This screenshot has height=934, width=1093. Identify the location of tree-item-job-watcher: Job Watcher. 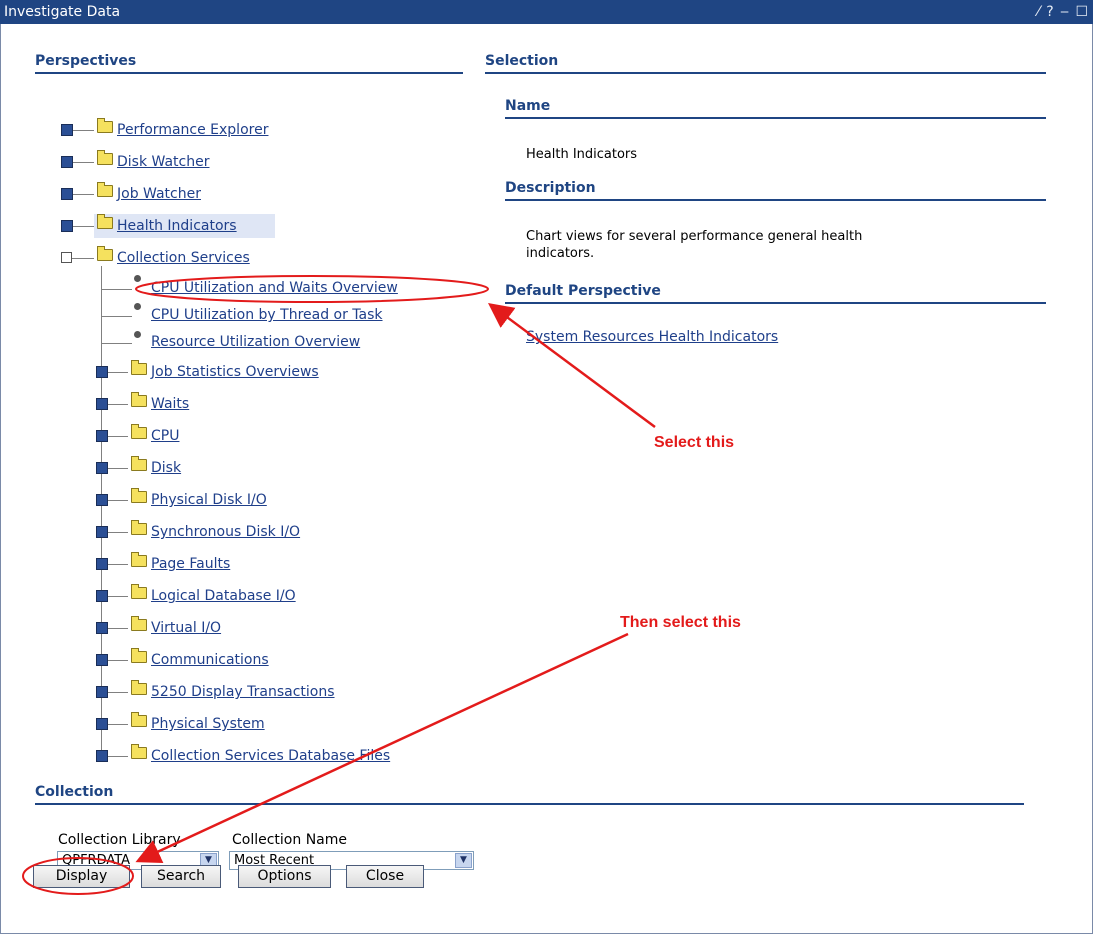
(159, 194).